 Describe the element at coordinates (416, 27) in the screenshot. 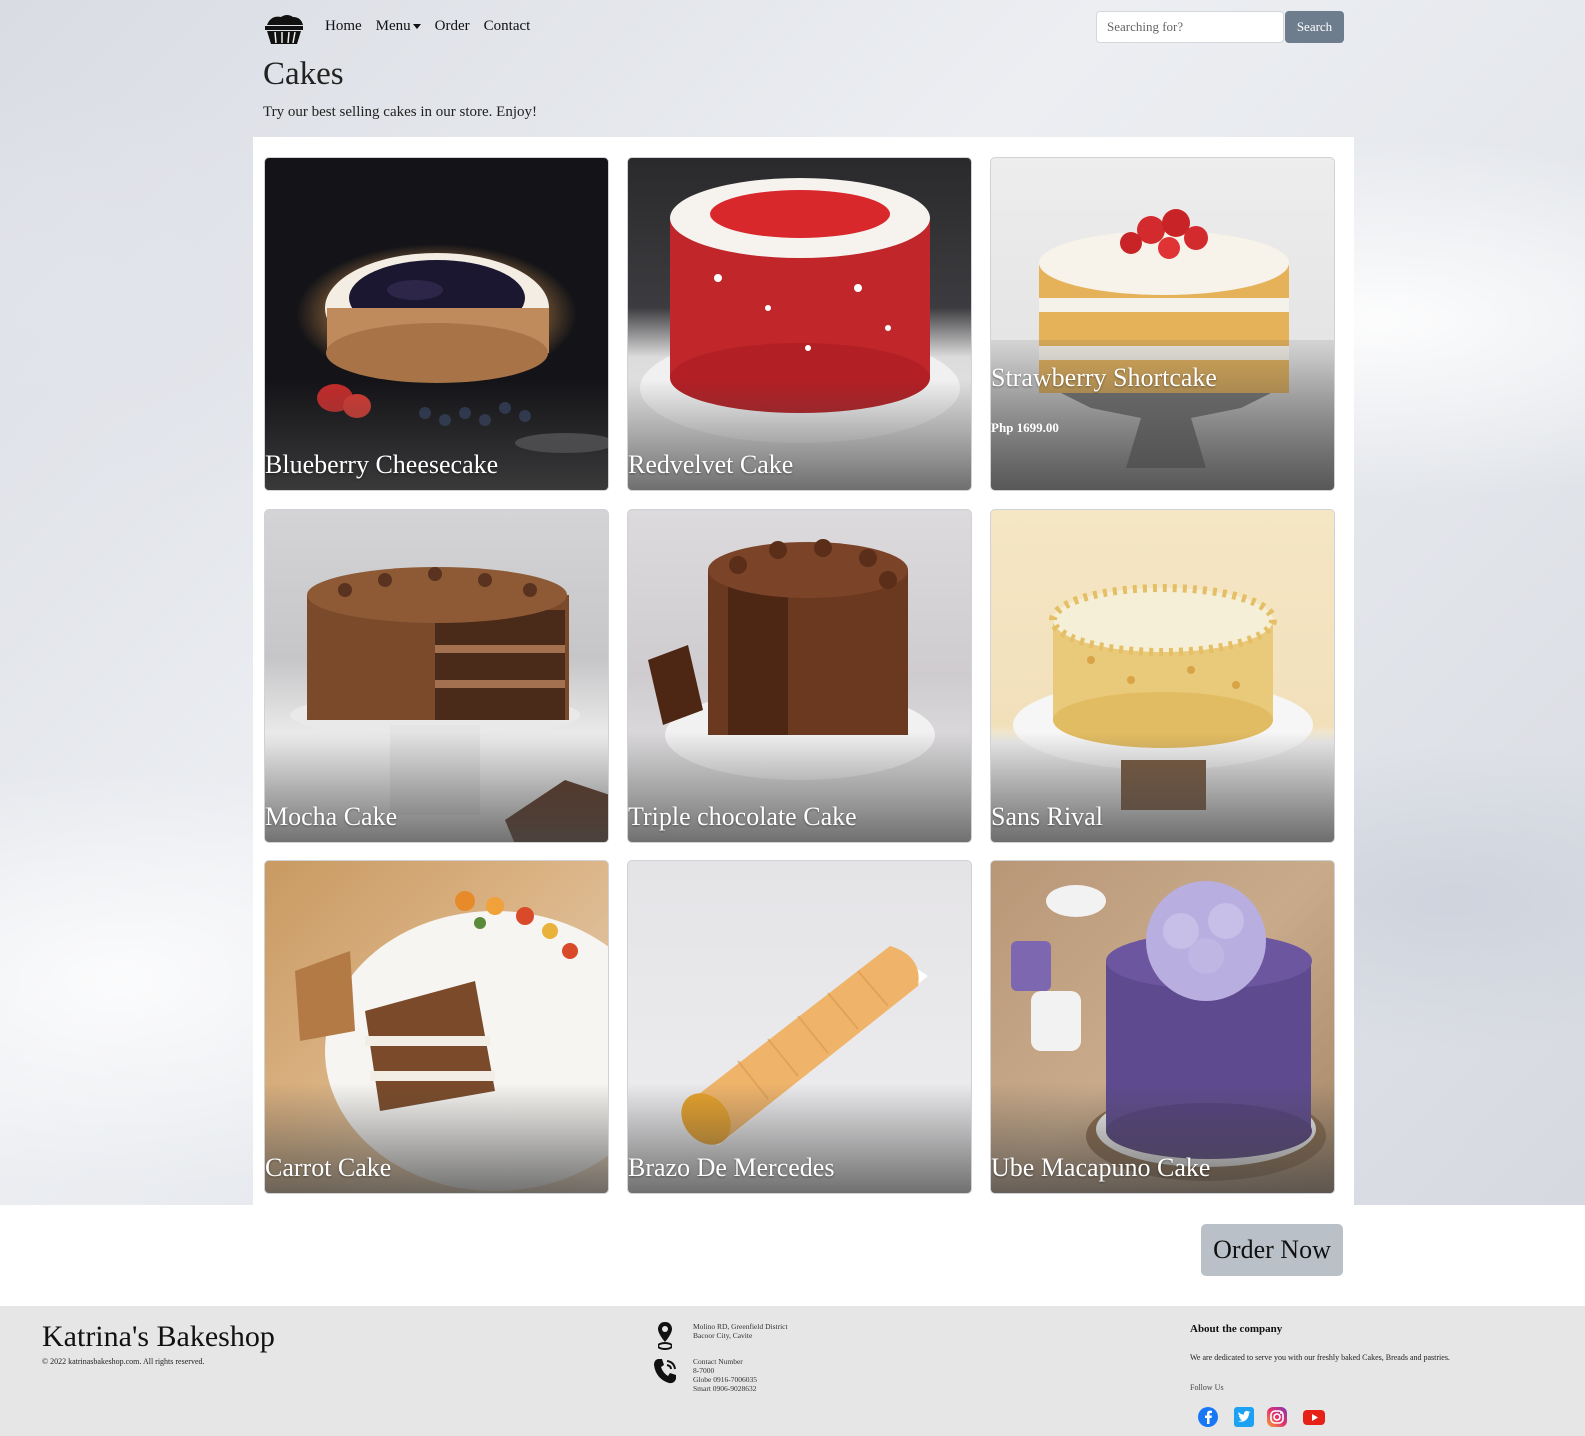

I see `chevron-down-icon` at that location.